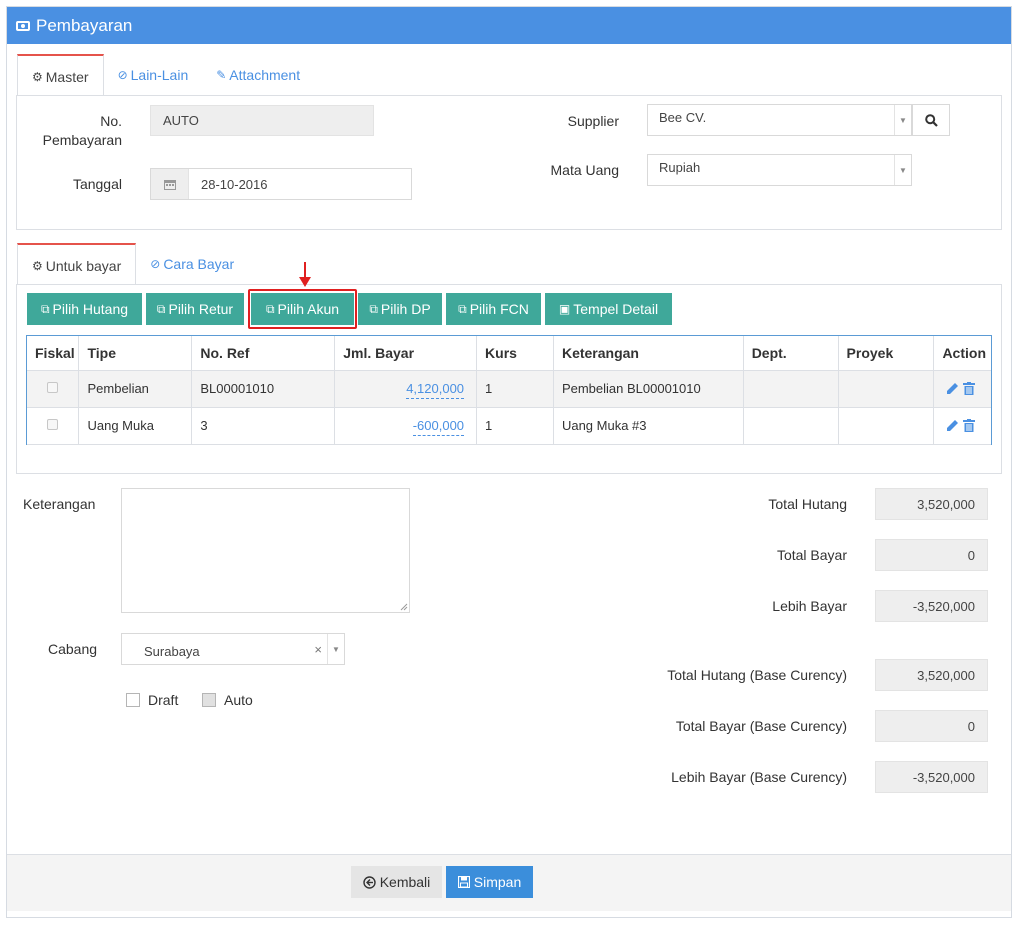  I want to click on supplier-value: Bee CV., so click(683, 117).